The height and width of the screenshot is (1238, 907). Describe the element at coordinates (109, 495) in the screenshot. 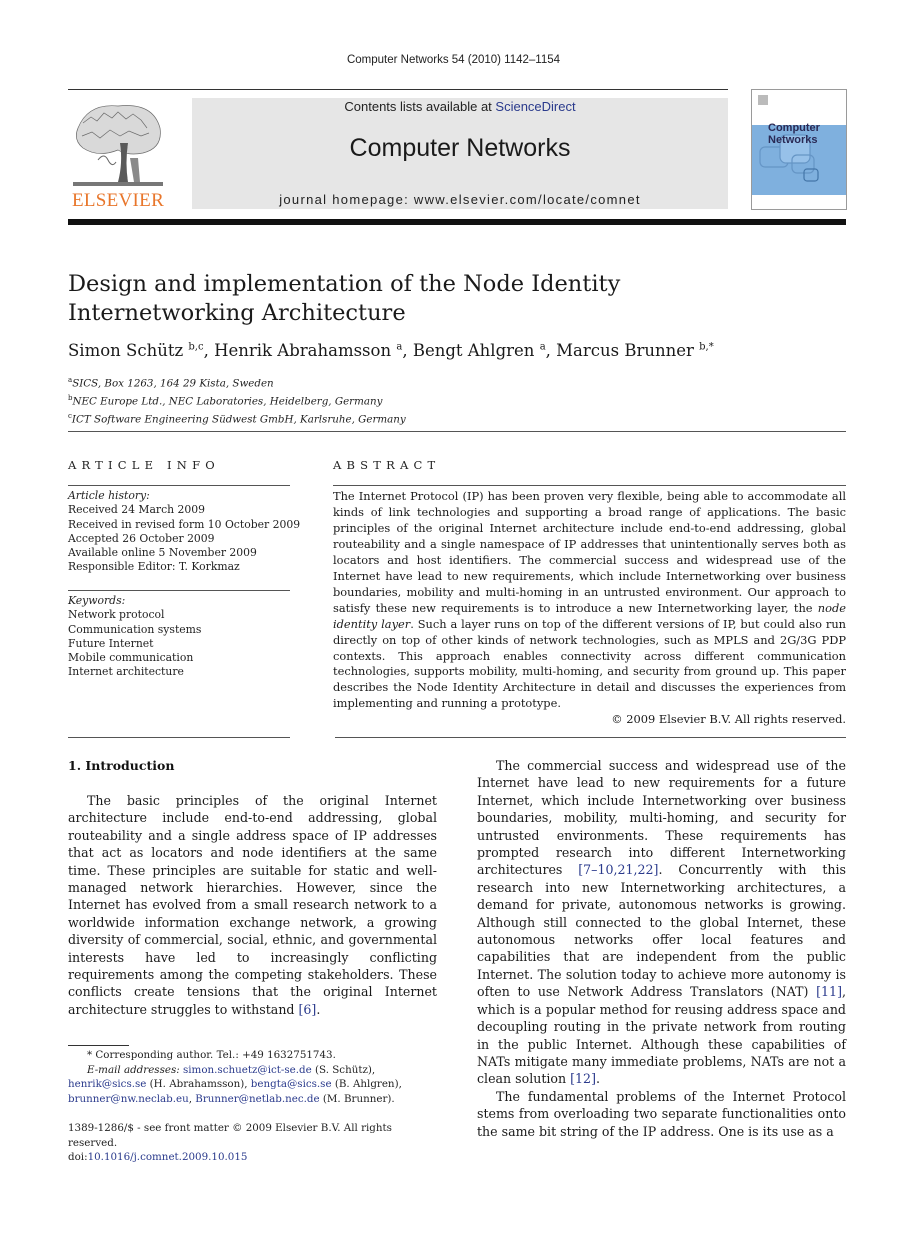

I see `history-label: Article history:` at that location.